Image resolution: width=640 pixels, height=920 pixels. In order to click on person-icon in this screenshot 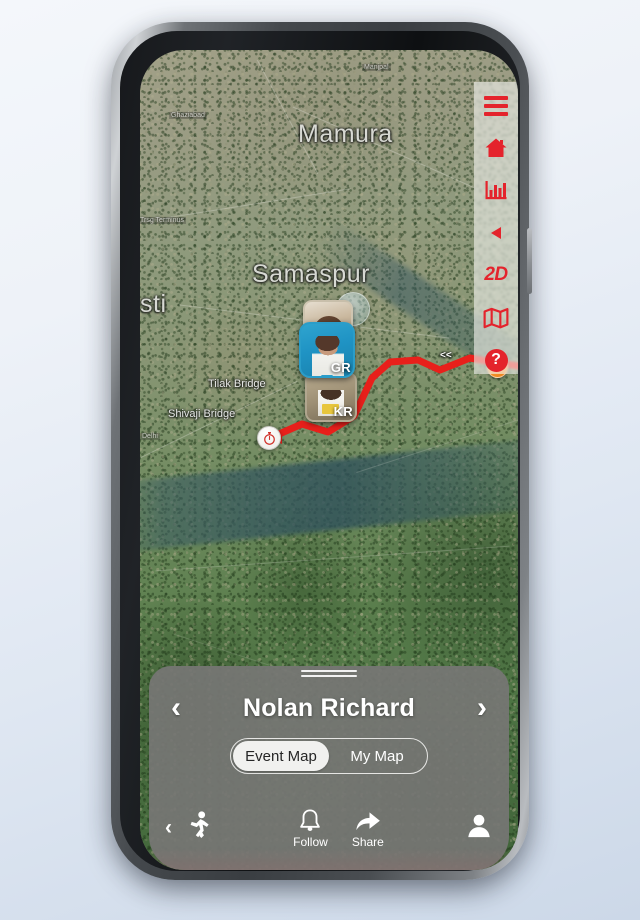, I will do `click(479, 825)`.